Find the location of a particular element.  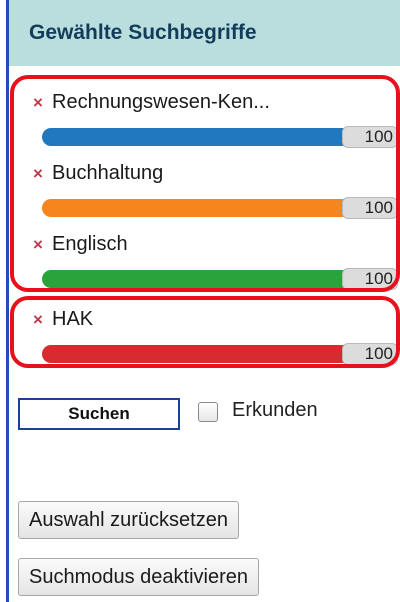

explore-checkbox is located at coordinates (208, 412).